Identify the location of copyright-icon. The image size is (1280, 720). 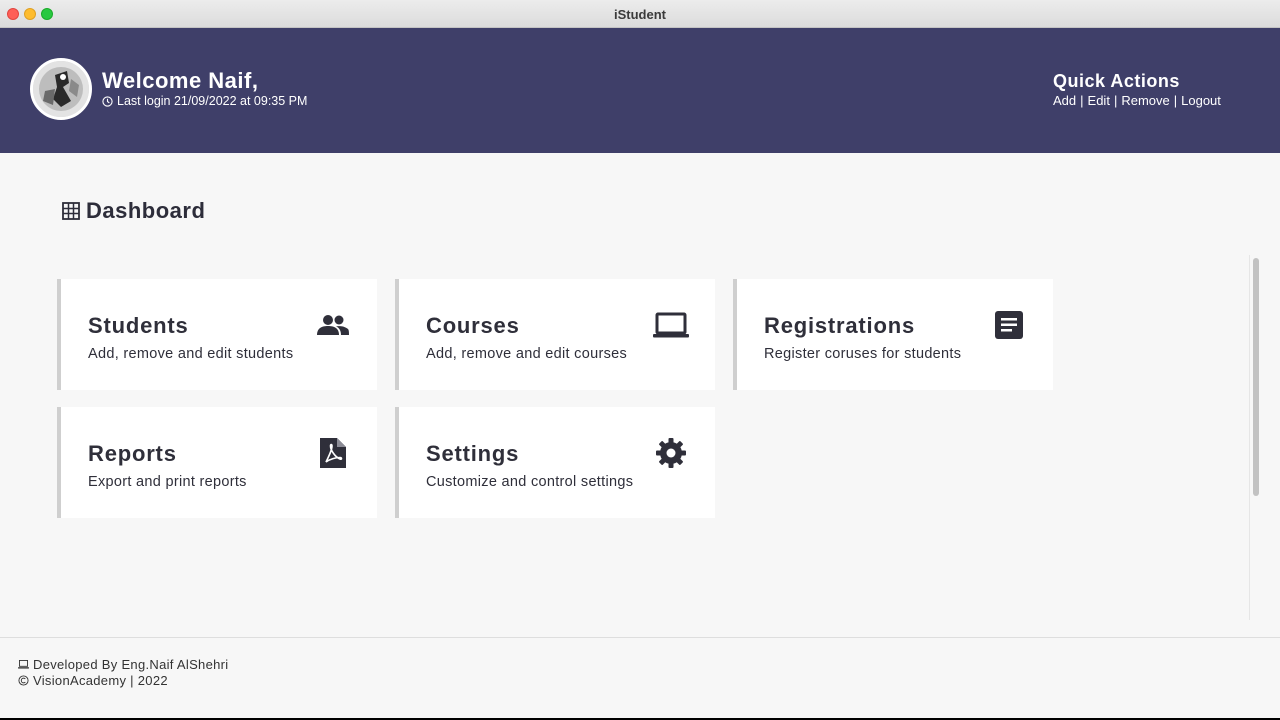
(23, 680).